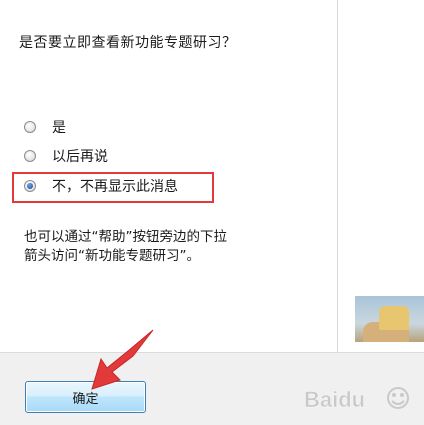 The image size is (424, 425). Describe the element at coordinates (85, 397) in the screenshot. I see `ok-button: 确定` at that location.